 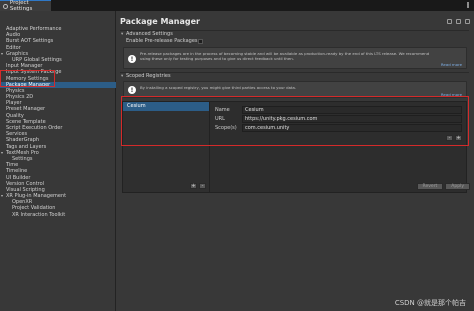 I want to click on tab-project-settings: Project Settings, so click(x=25, y=6).